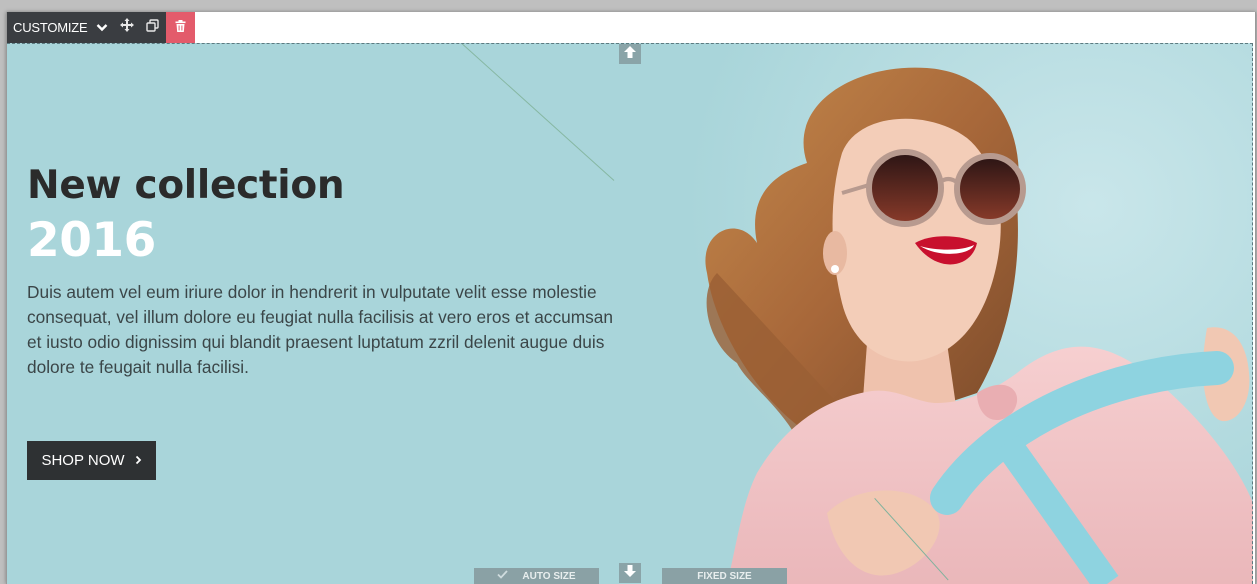 This screenshot has width=1257, height=584. I want to click on decorative-line, so click(538, 112).